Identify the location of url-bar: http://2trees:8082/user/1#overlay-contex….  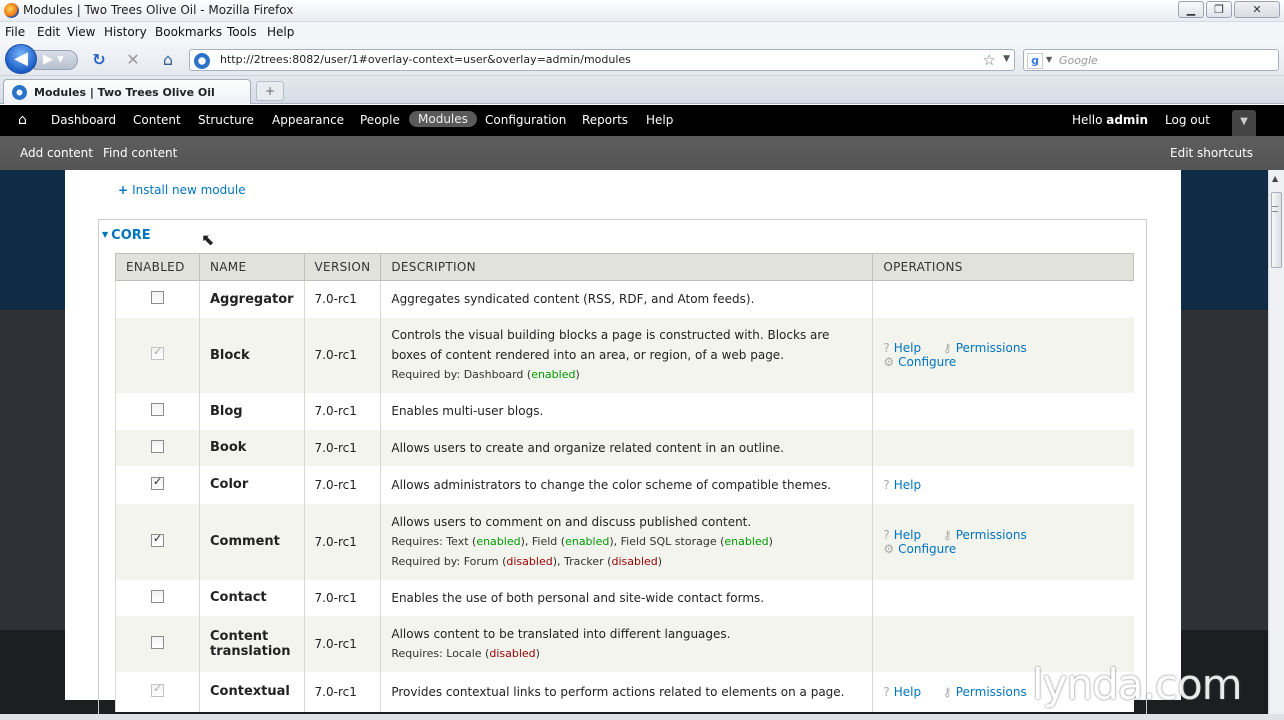
(602, 60).